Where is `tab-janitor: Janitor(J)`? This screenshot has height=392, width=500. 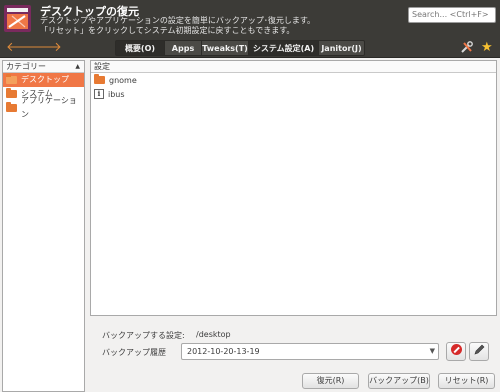
tab-janitor: Janitor(J) is located at coordinates (342, 48).